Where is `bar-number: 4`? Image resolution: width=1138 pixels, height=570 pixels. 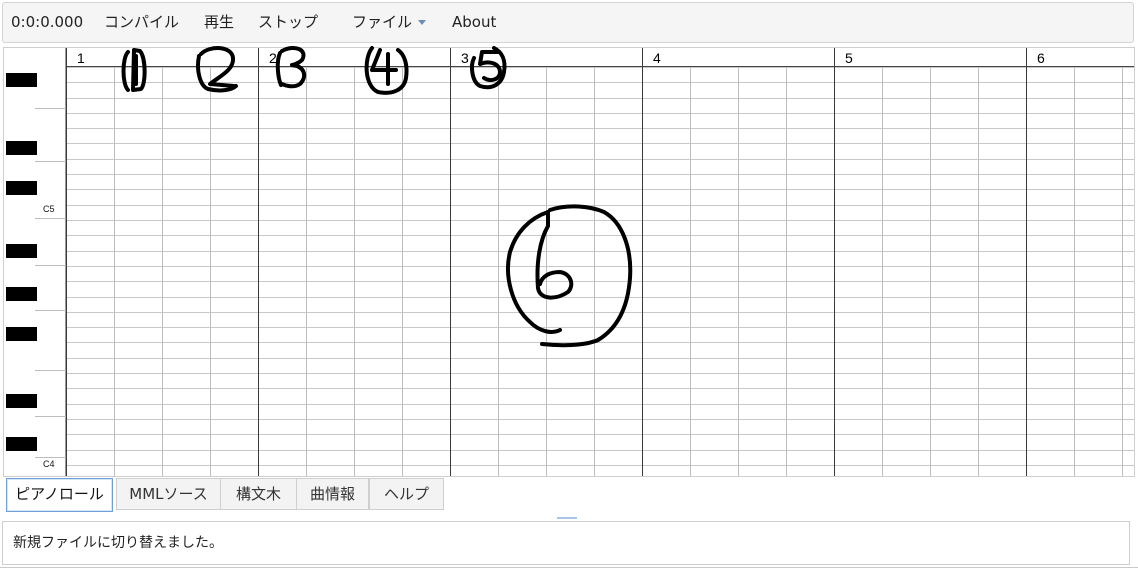
bar-number: 4 is located at coordinates (657, 58).